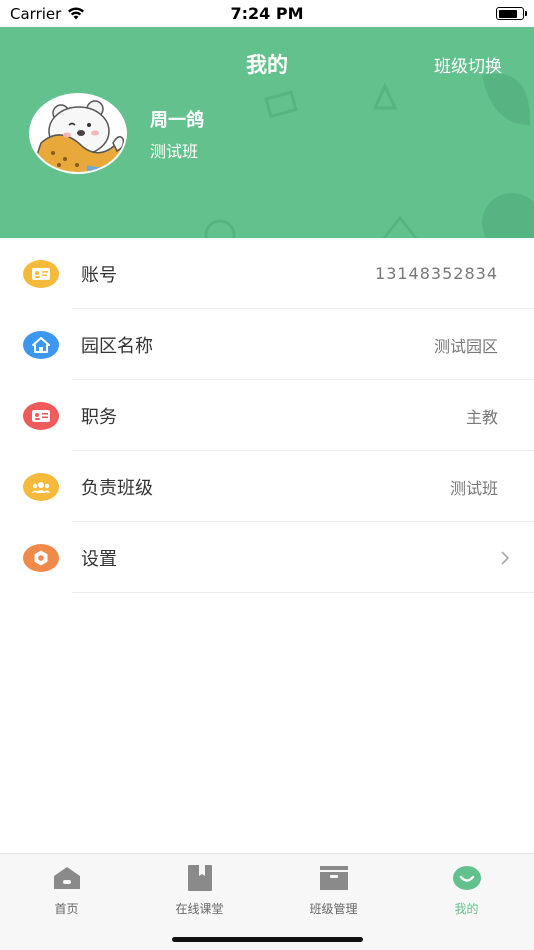 Image resolution: width=534 pixels, height=950 pixels. I want to click on status-right, so click(435, 13).